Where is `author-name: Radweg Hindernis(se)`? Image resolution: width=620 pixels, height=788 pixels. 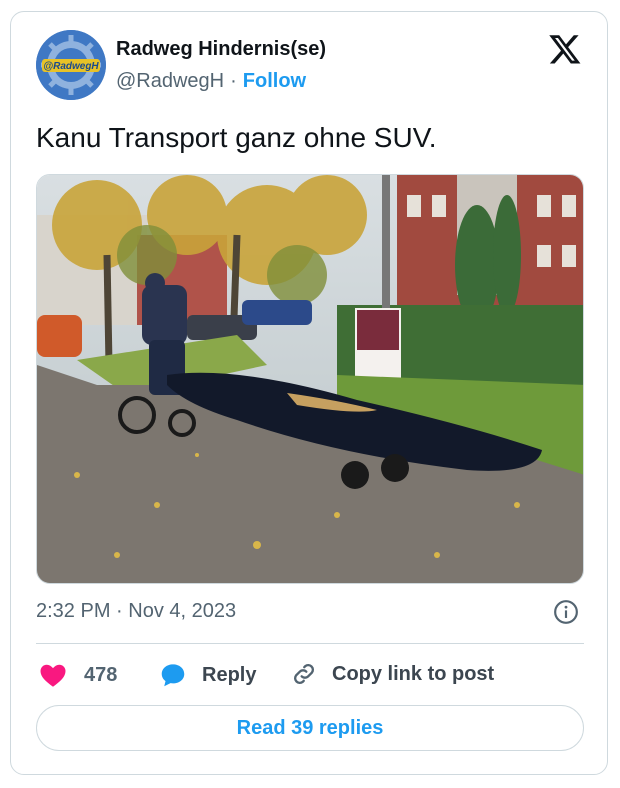 author-name: Radweg Hindernis(se) is located at coordinates (221, 49).